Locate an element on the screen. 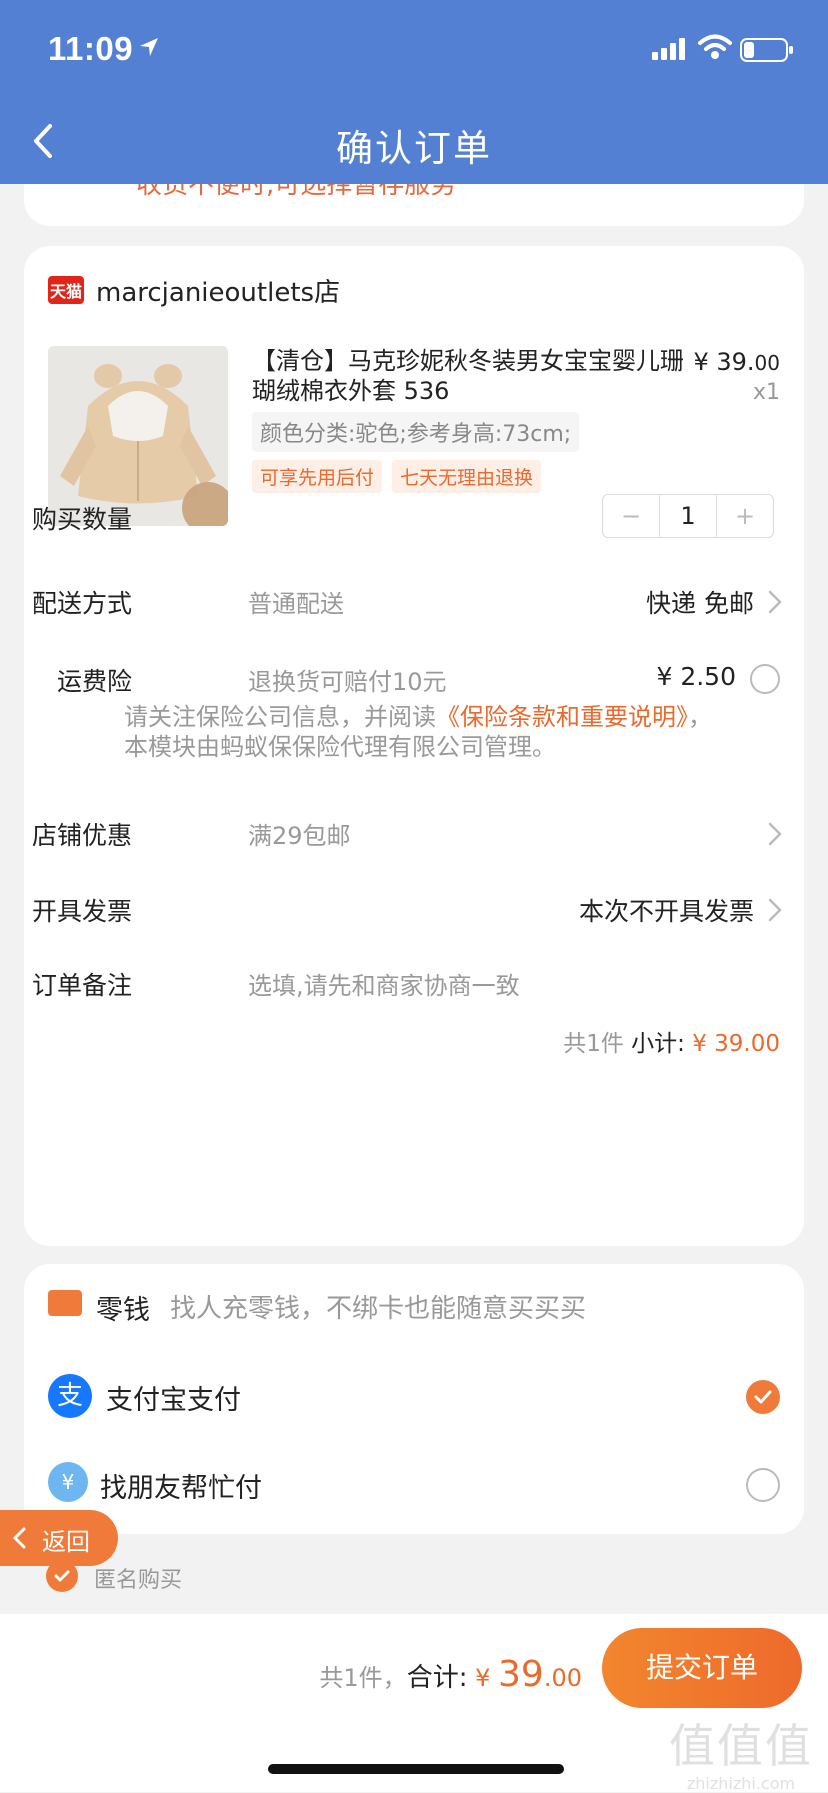  anonymous-label: 匿名购买 is located at coordinates (138, 1580).